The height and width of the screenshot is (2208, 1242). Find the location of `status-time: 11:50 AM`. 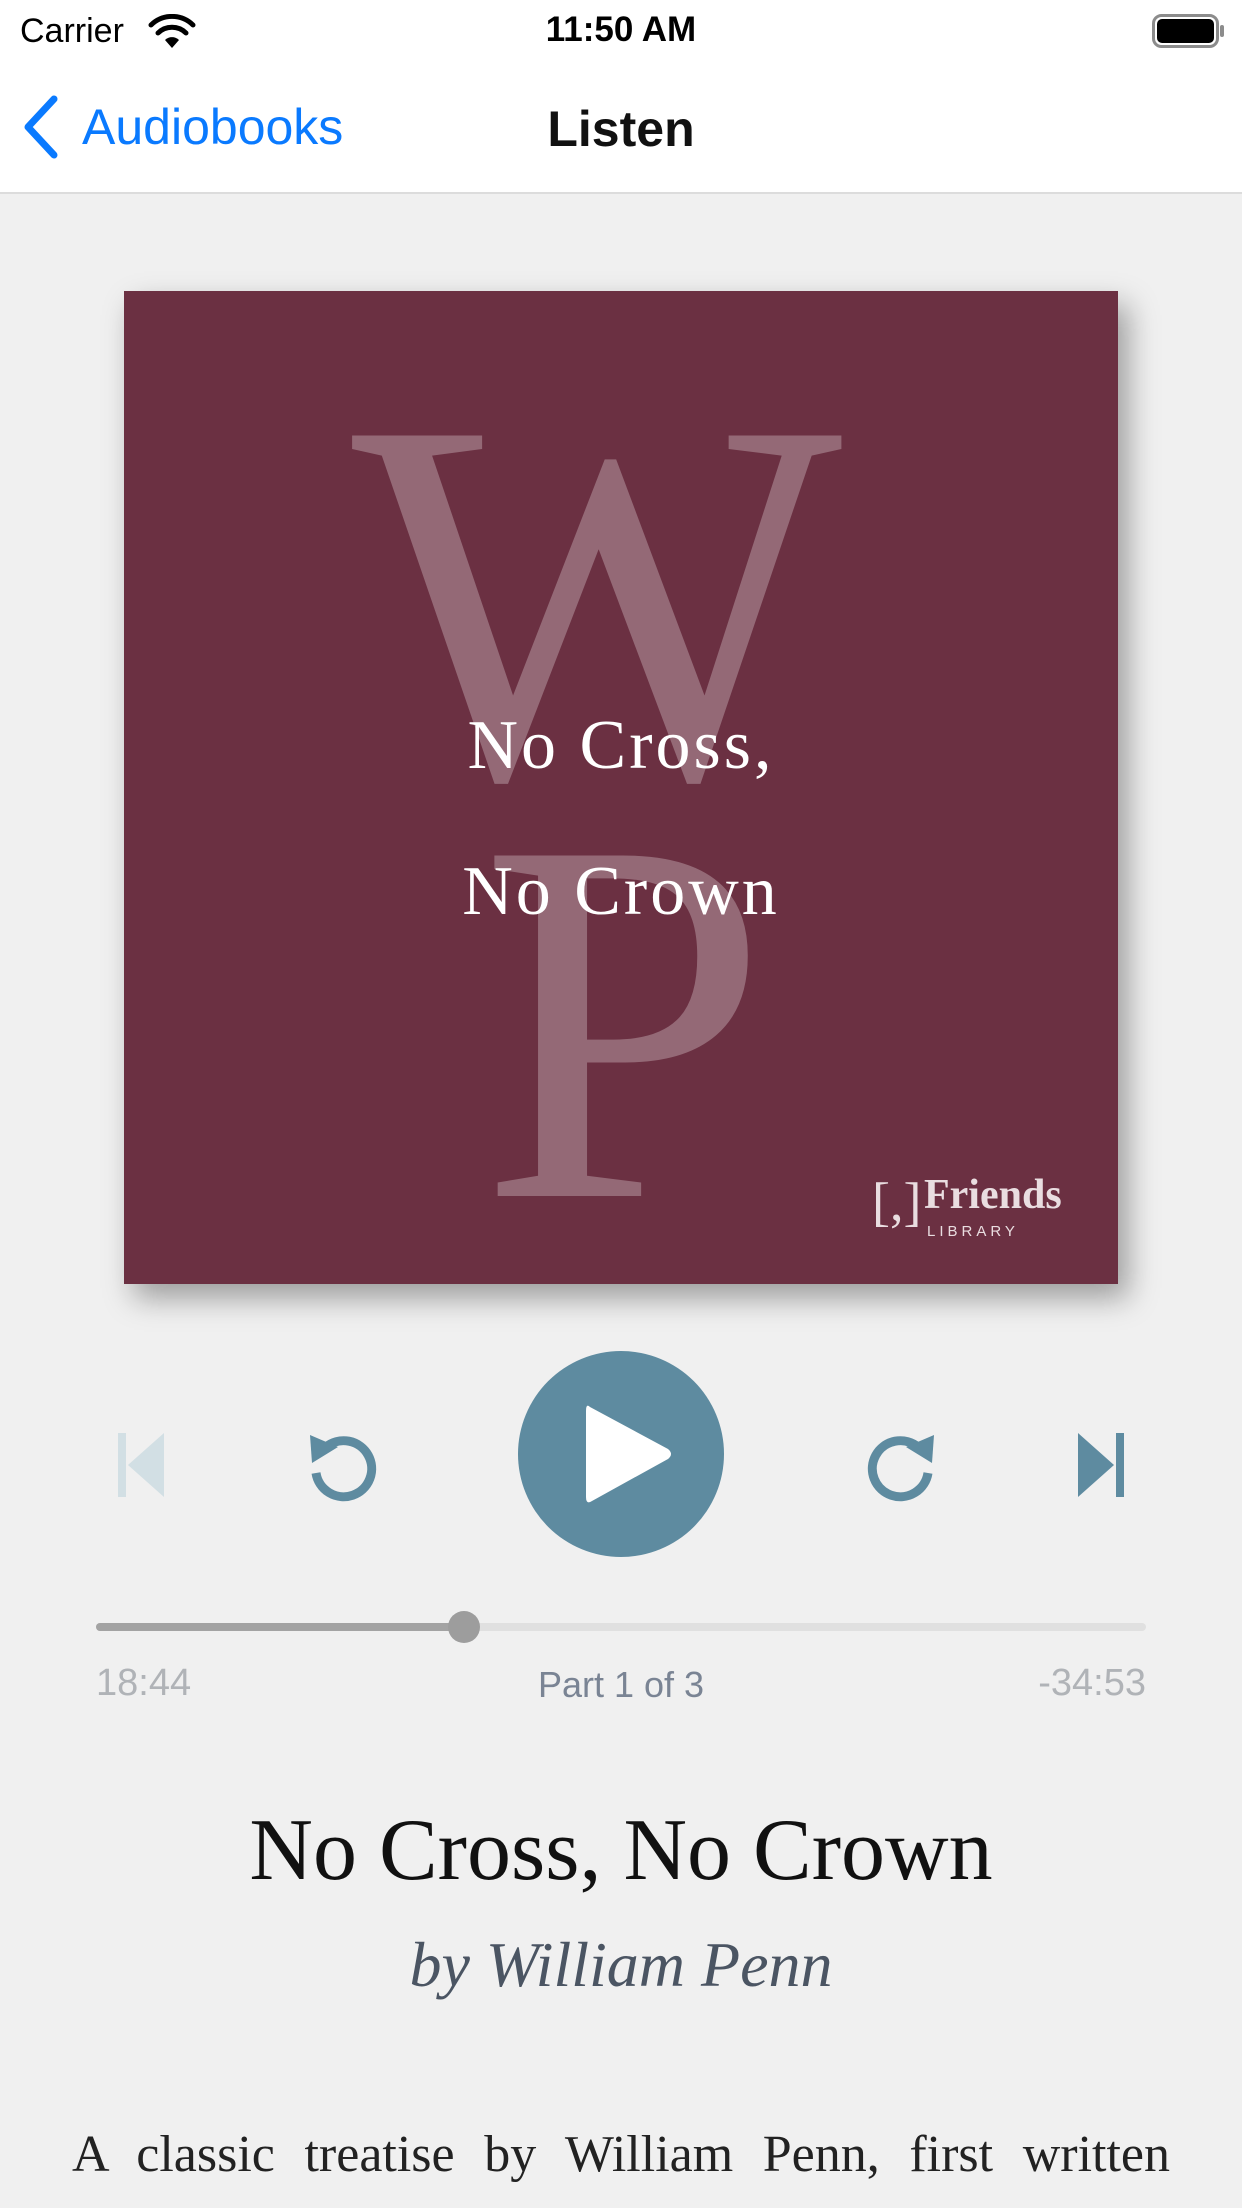

status-time: 11:50 AM is located at coordinates (621, 29).